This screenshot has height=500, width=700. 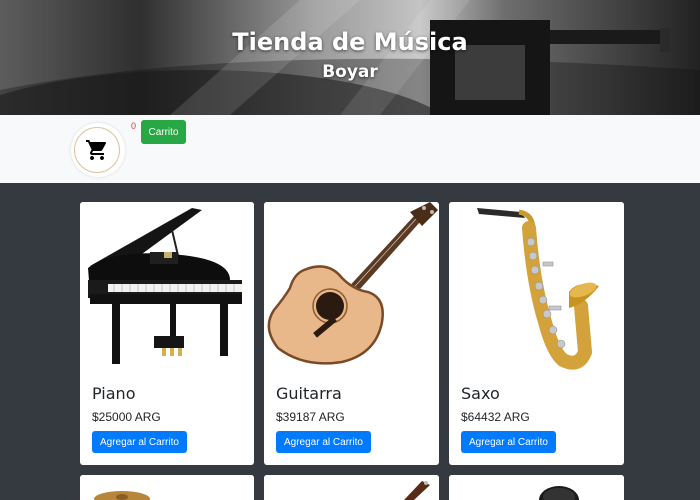 I want to click on piano-image, so click(x=167, y=287).